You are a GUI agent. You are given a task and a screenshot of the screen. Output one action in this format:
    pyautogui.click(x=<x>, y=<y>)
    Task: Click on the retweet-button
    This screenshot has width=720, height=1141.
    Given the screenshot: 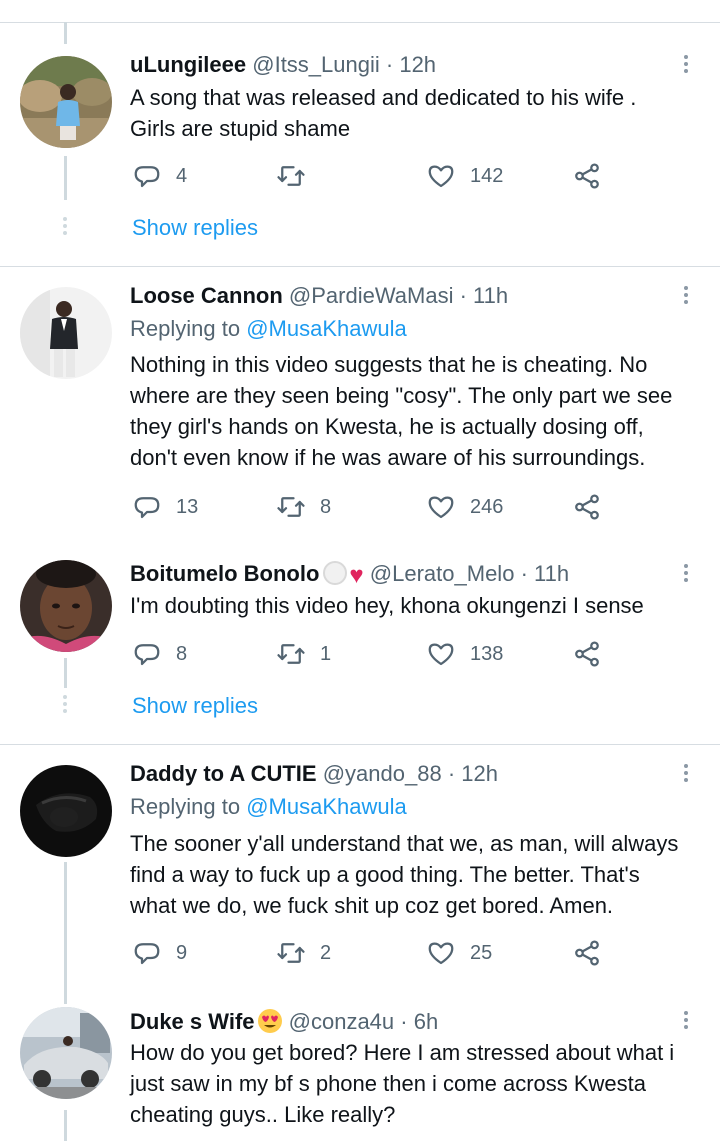 What is the action you would take?
    pyautogui.click(x=298, y=176)
    